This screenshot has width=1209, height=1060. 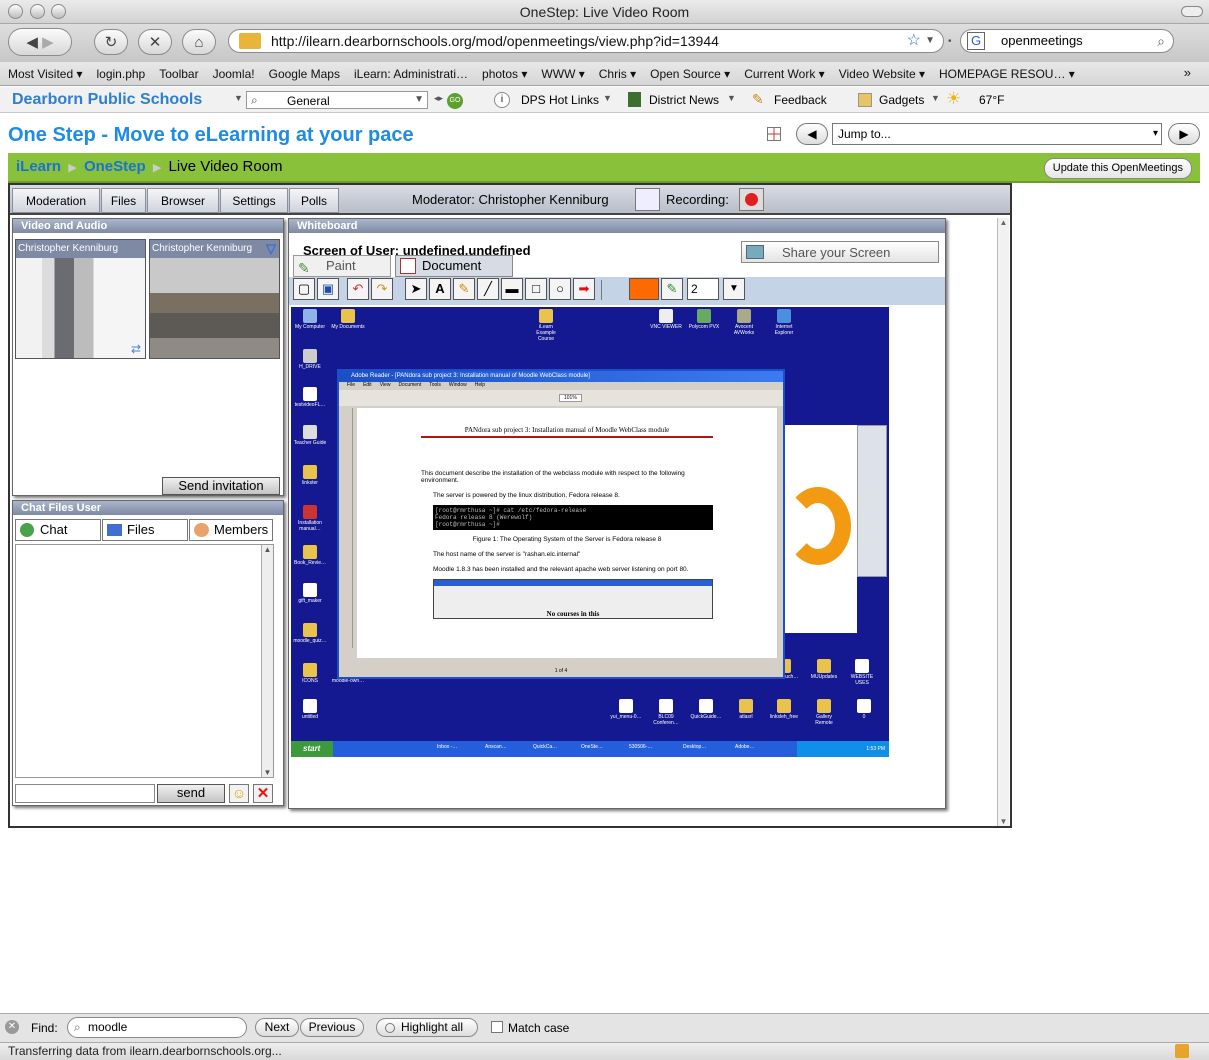 I want to click on breadcrumb-onestep: OneStep, so click(x=115, y=166).